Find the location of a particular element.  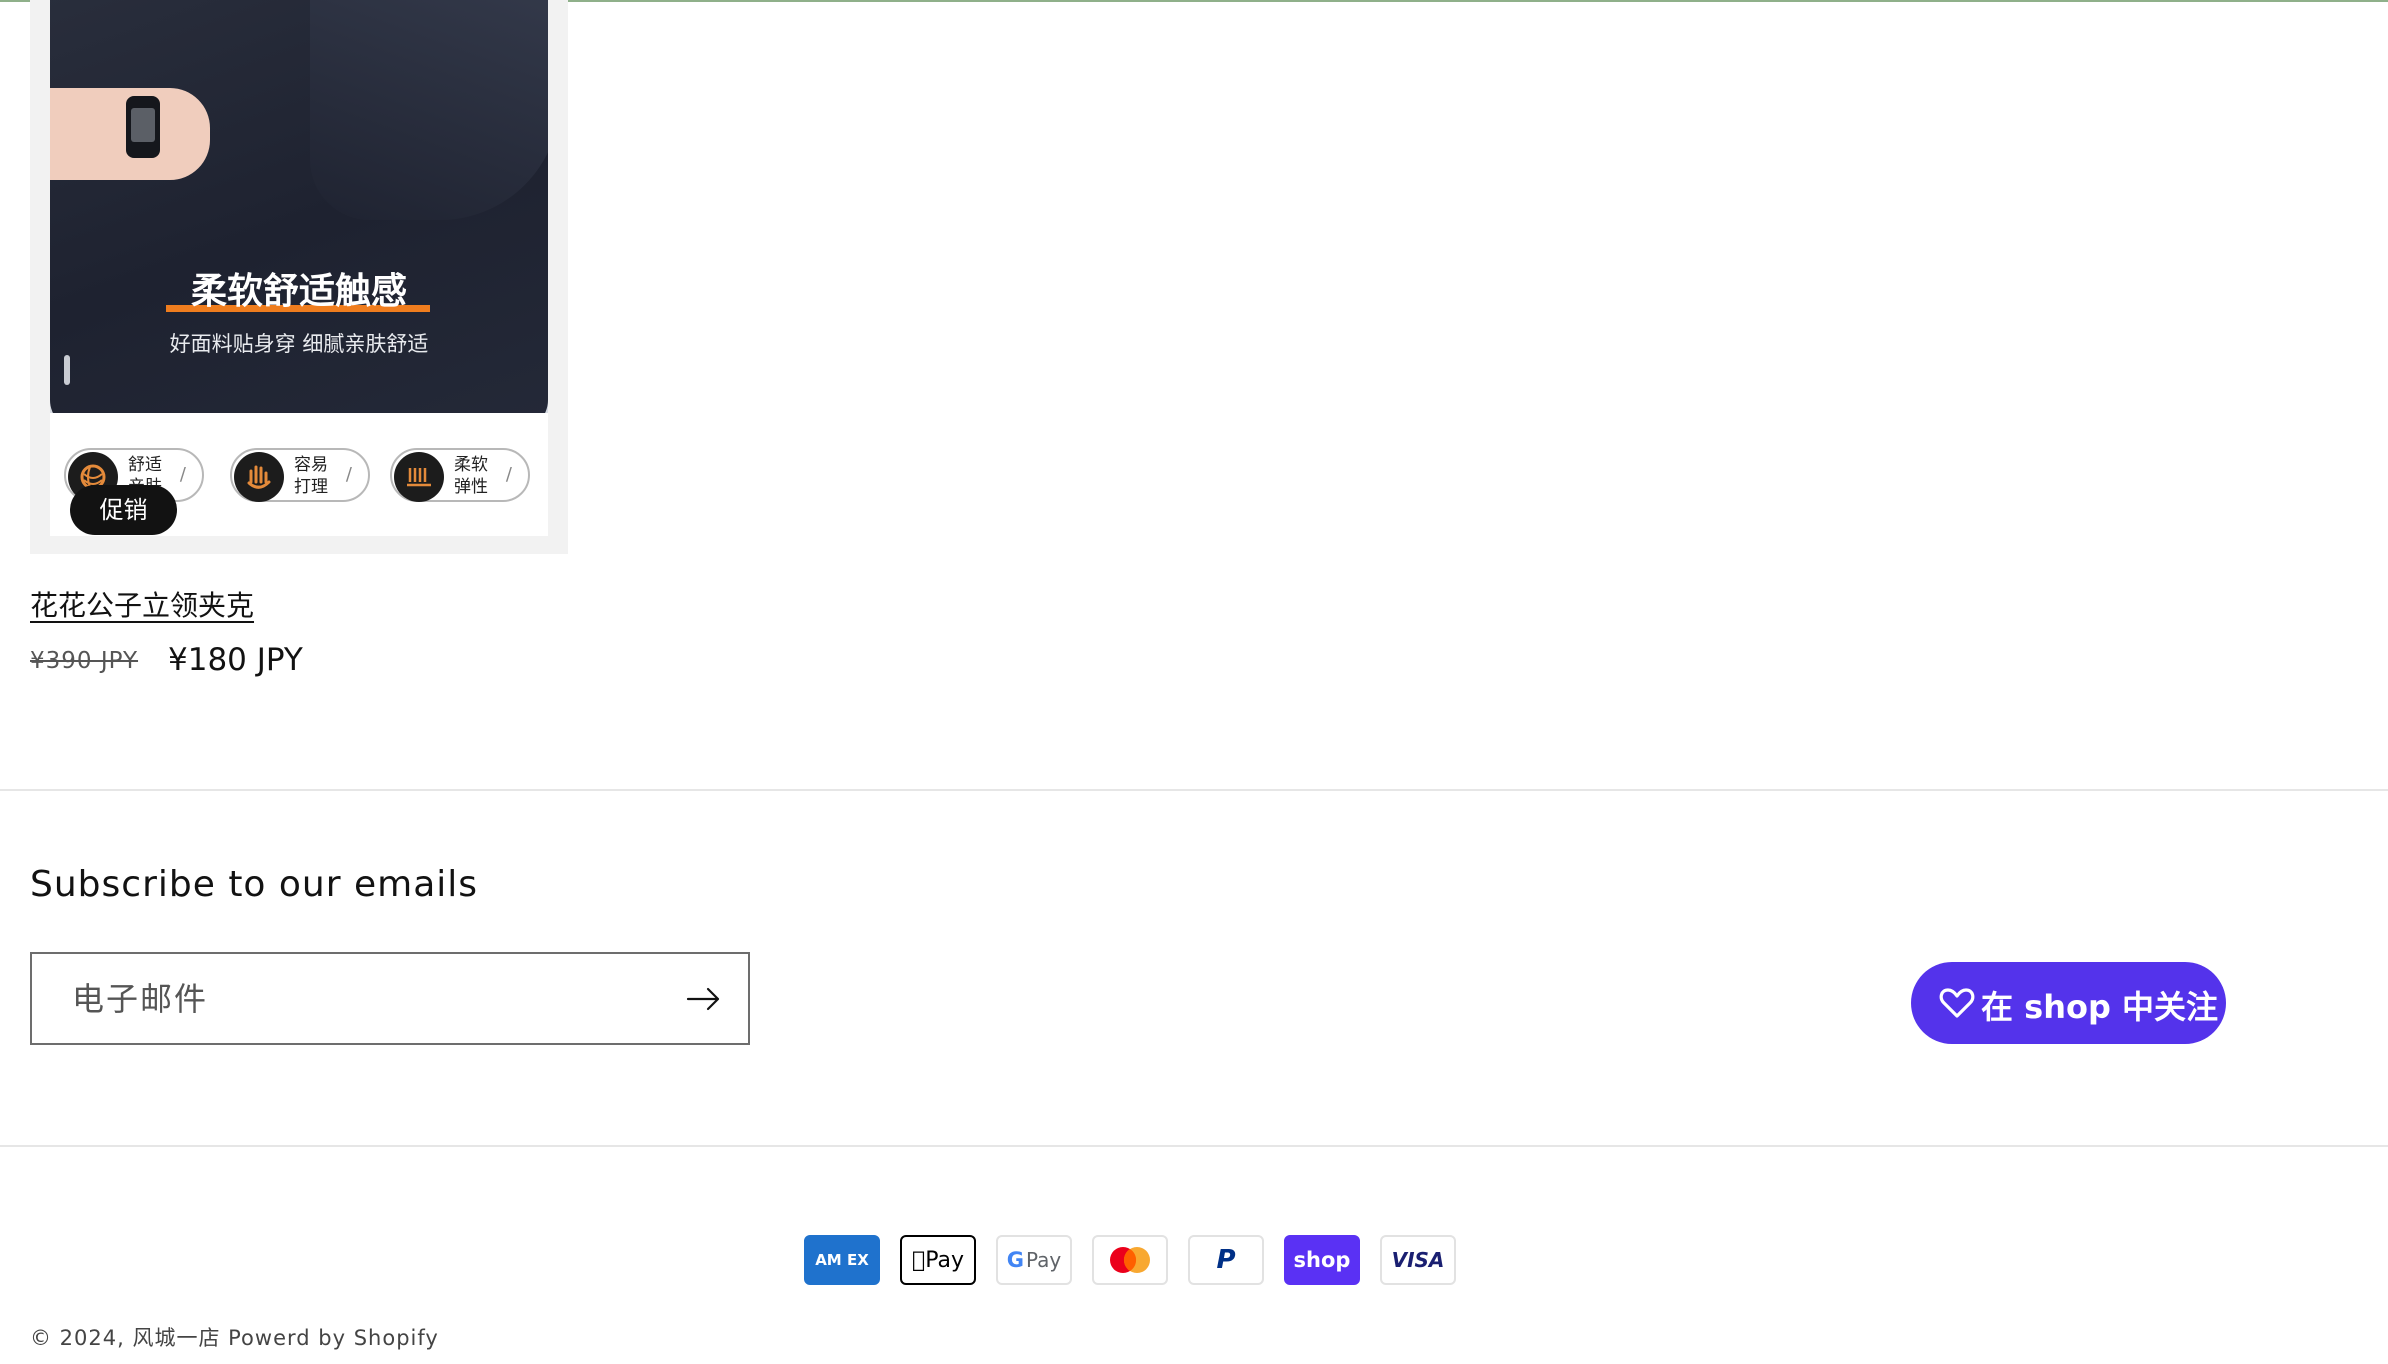

subscribe-submit-button is located at coordinates (704, 999).